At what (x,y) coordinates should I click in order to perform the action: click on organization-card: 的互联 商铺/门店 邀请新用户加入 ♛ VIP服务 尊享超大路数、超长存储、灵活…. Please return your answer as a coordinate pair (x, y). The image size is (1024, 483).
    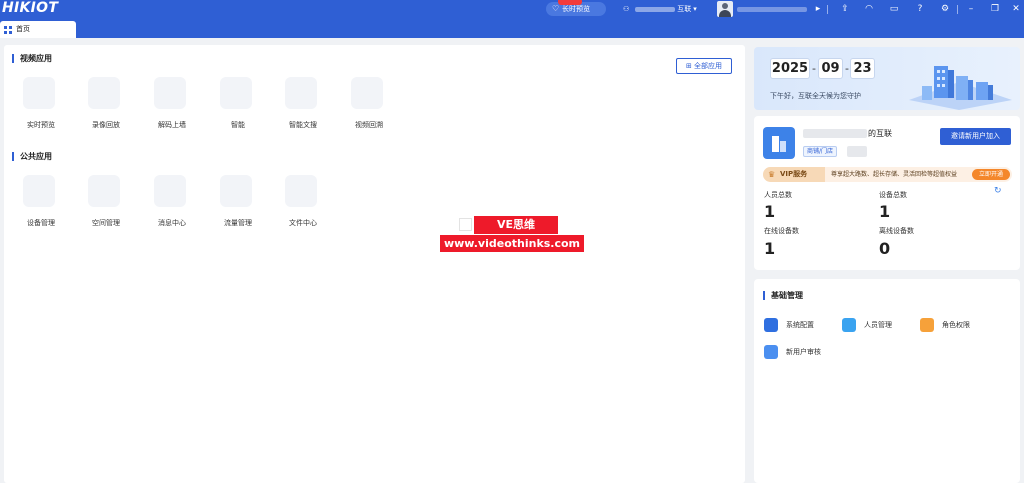
    Looking at the image, I should click on (887, 193).